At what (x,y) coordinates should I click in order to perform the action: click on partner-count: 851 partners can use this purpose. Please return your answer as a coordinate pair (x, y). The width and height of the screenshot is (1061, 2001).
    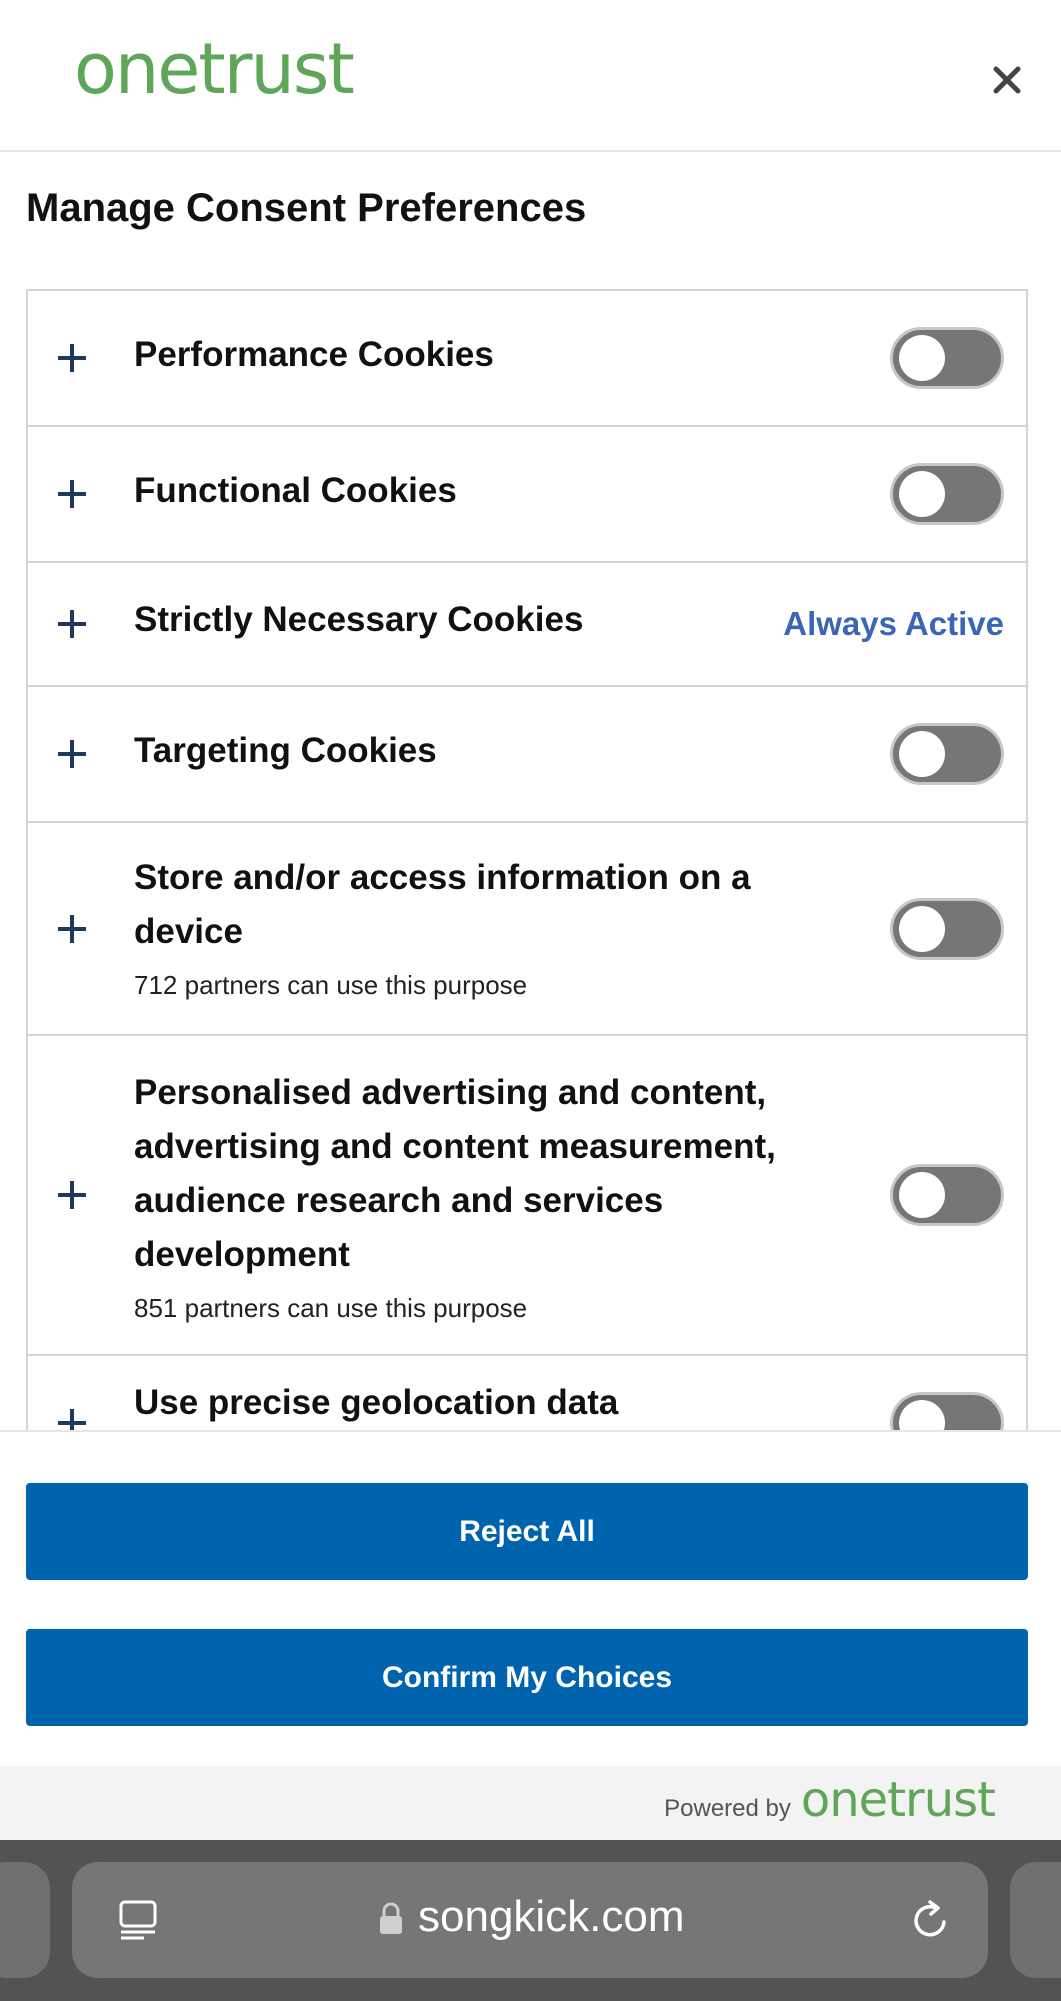
    Looking at the image, I should click on (331, 1308).